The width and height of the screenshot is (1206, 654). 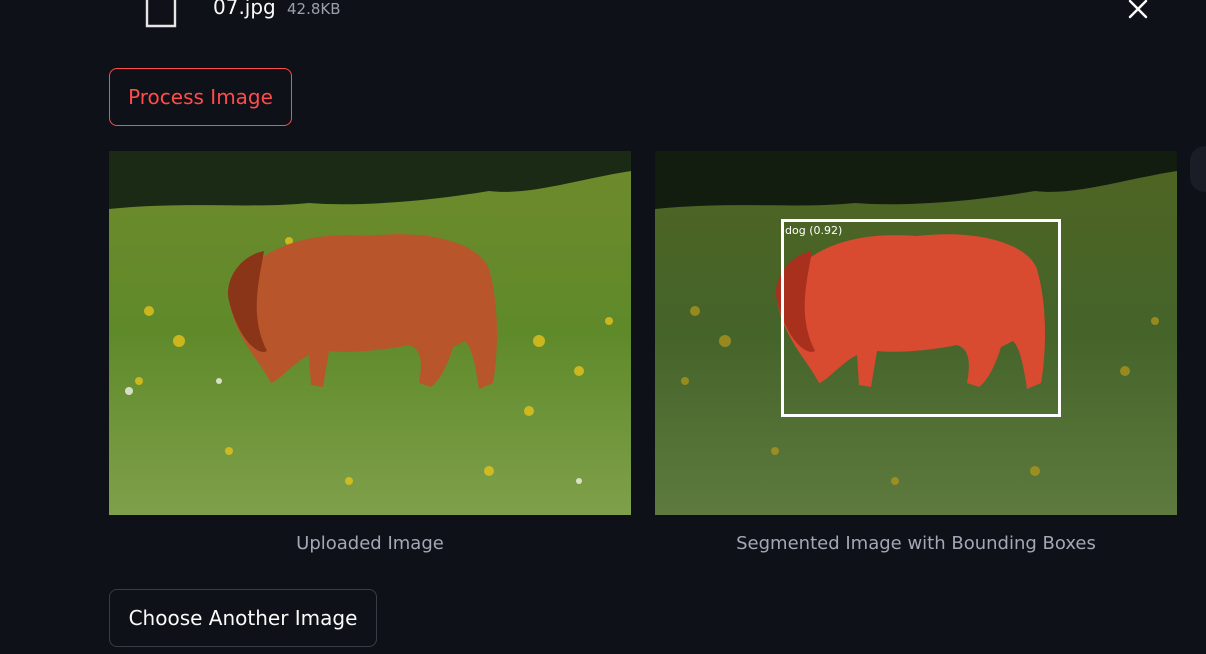 I want to click on uploaded-image-caption: Uploaded Image, so click(x=370, y=543).